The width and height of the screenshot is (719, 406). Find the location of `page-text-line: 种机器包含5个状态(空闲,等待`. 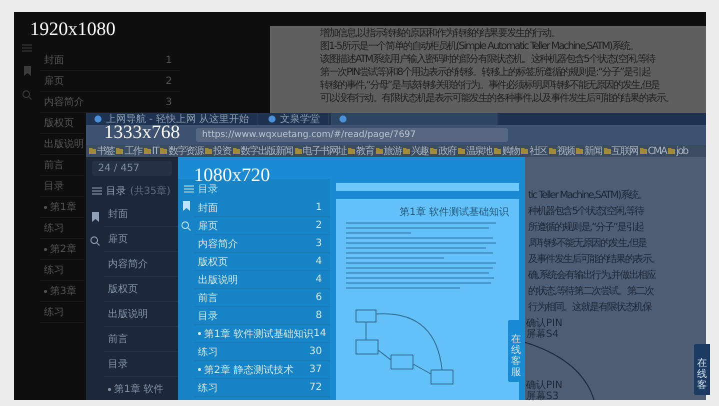

page-text-line: 种机器包含5个状态(空闲,等待 is located at coordinates (586, 212).